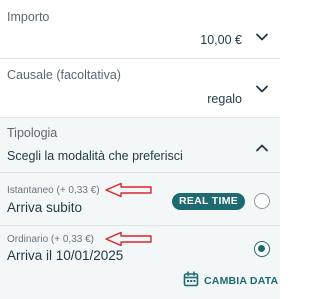 Image resolution: width=320 pixels, height=299 pixels. Describe the element at coordinates (28, 17) in the screenshot. I see `importo-label: Importo` at that location.